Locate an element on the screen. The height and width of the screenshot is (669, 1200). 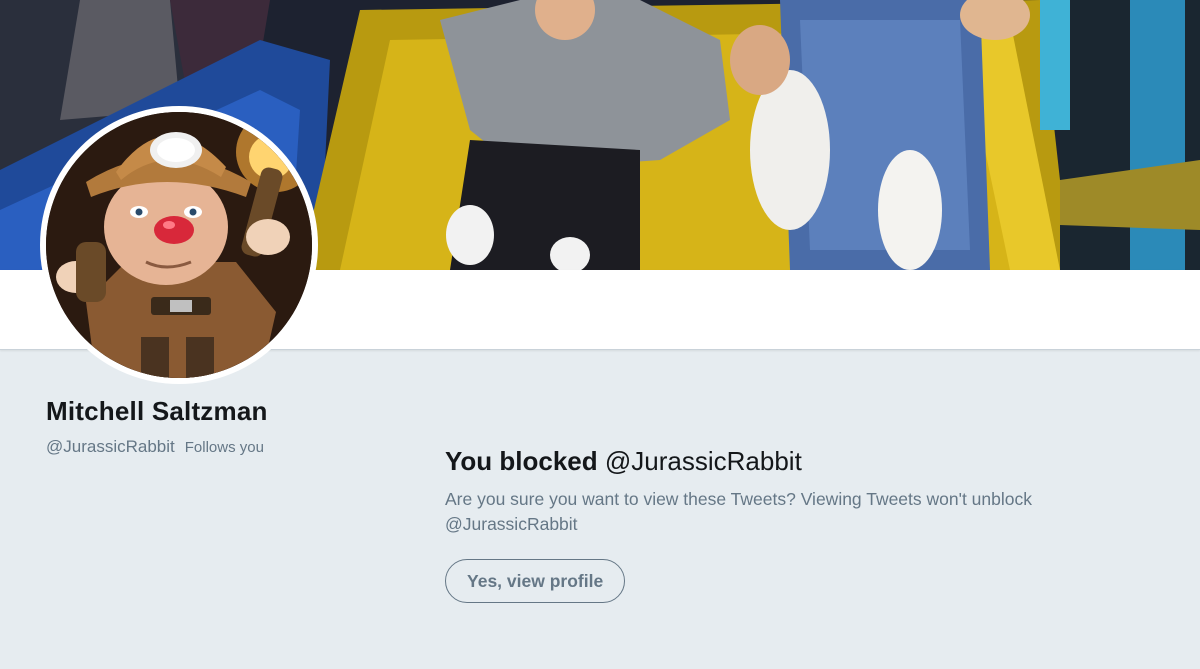
blocked-title-bold: You blocked is located at coordinates (521, 461).